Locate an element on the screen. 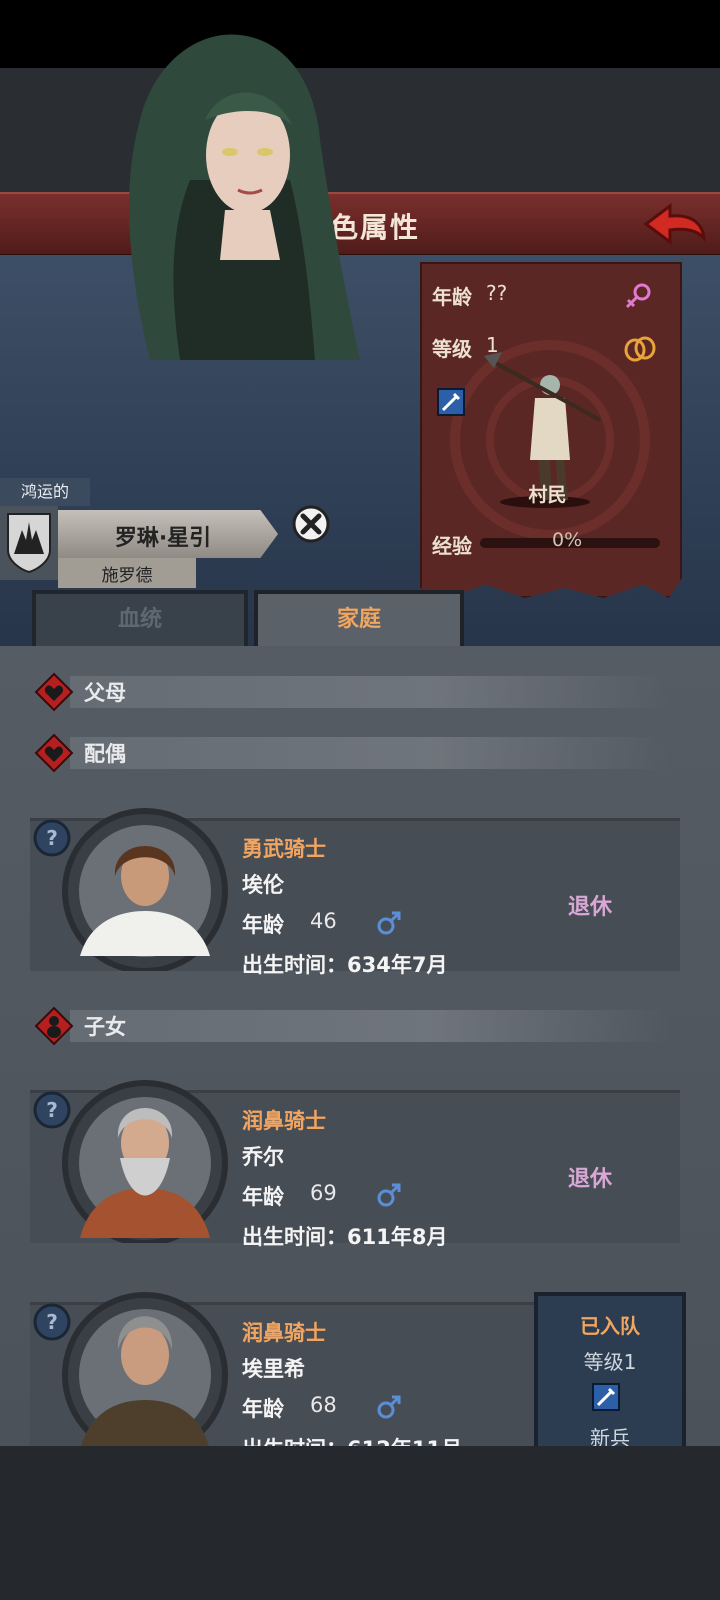 This screenshot has width=720, height=1600. child-birth: 出生时间：611年8月 is located at coordinates (345, 1237).